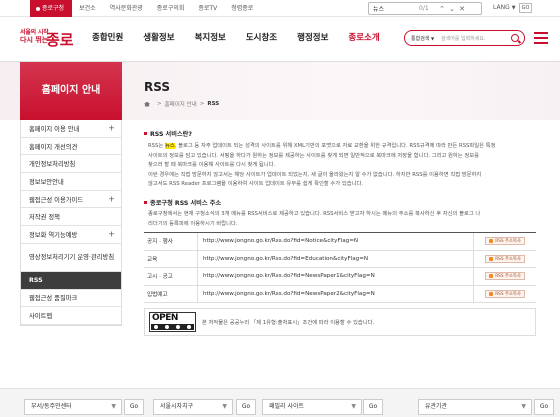  Describe the element at coordinates (147, 104) in the screenshot. I see `home-icon` at that location.